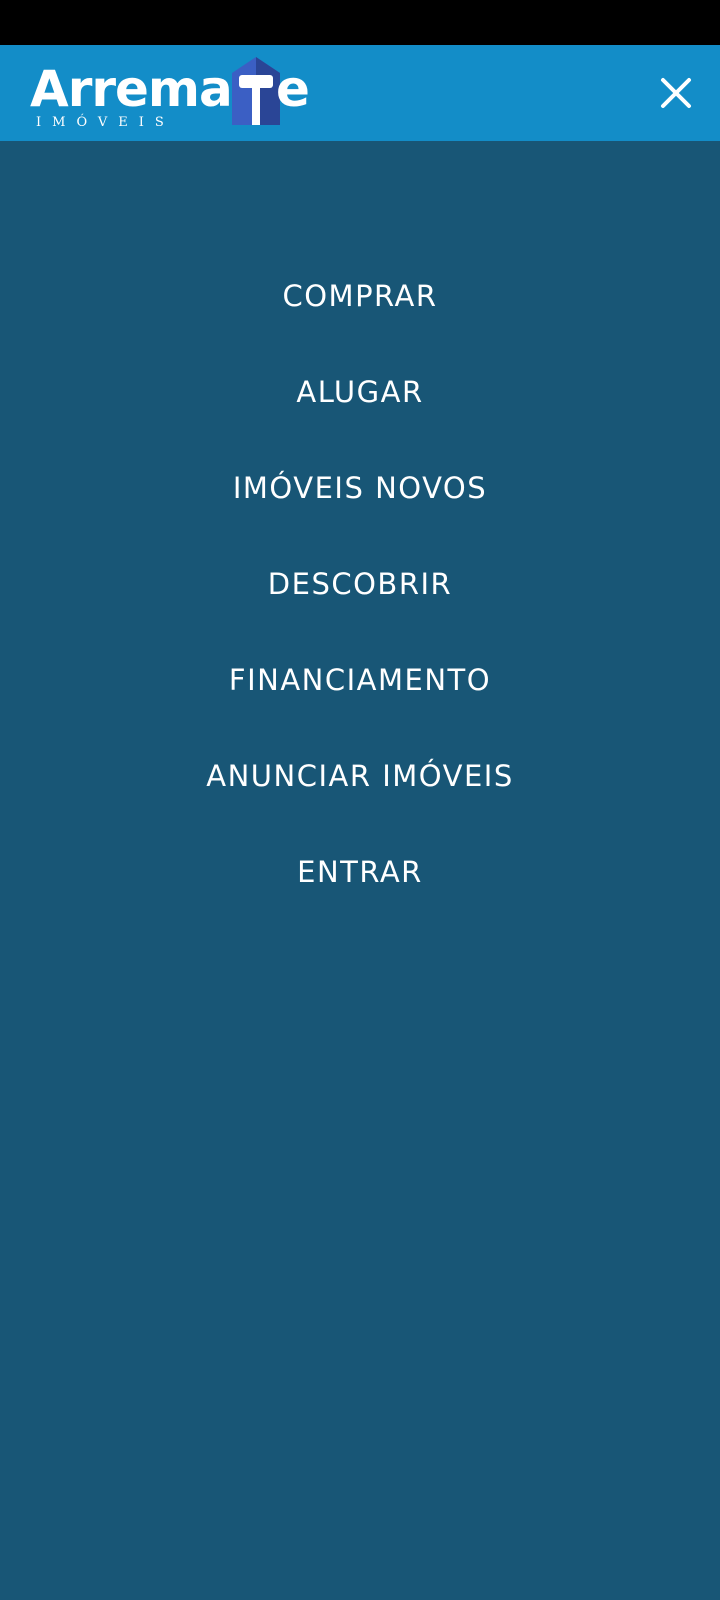 Image resolution: width=720 pixels, height=1600 pixels. I want to click on menu-item-alugar: ALUGAR, so click(360, 392).